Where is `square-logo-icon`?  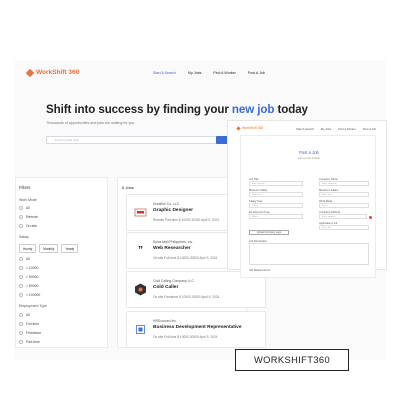
square-logo-icon is located at coordinates (140, 329).